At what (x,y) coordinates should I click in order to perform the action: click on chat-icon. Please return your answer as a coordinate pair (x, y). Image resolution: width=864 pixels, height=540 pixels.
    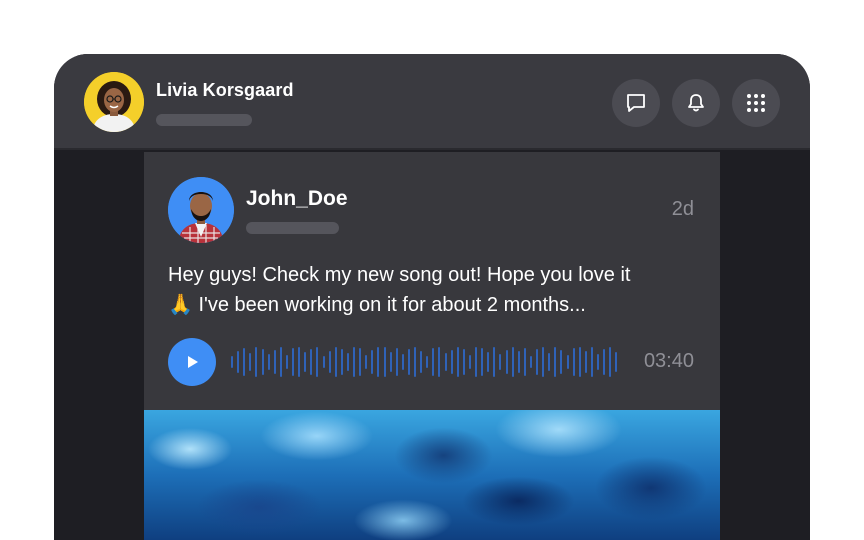
    Looking at the image, I should click on (636, 103).